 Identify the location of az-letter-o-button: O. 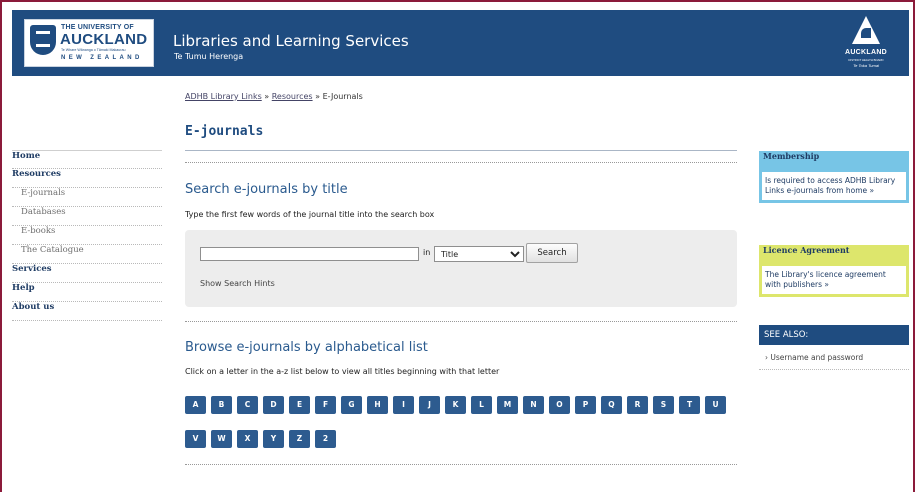
(559, 405).